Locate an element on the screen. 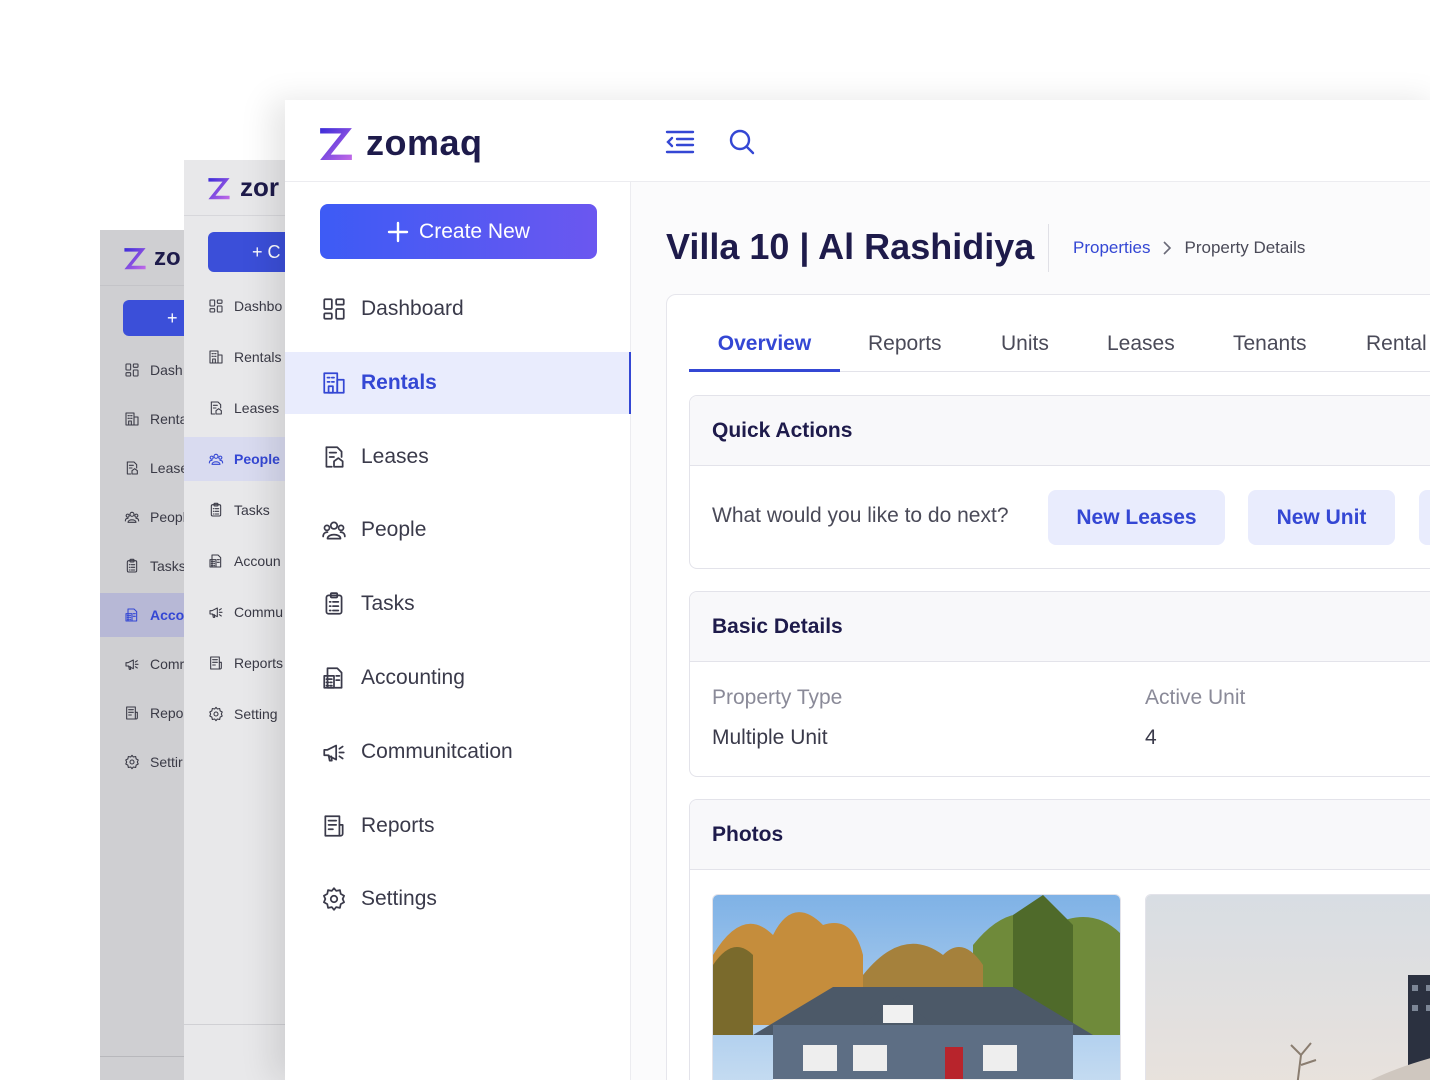 The image size is (1430, 1080). sidebar-item-label: Tasks is located at coordinates (388, 604).